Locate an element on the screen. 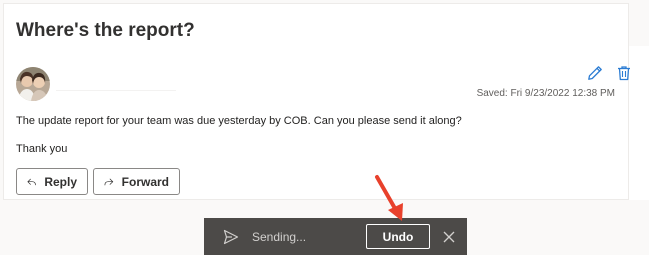 This screenshot has width=649, height=255. forward-arrow-icon is located at coordinates (109, 181).